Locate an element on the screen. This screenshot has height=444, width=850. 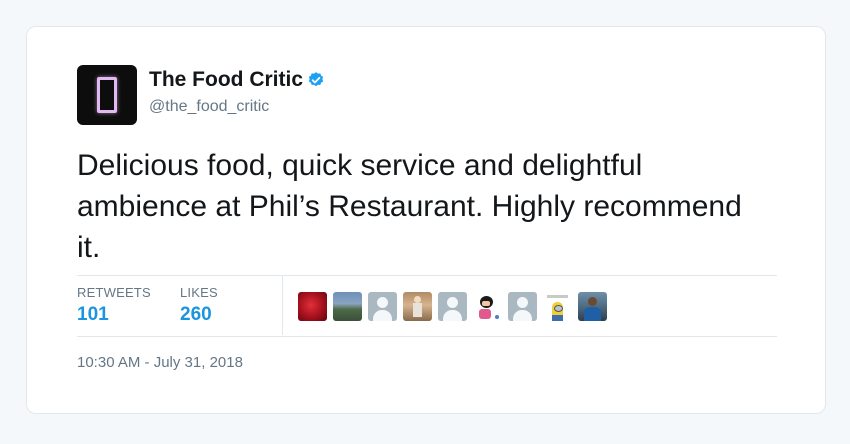
likes-stat: LIKES 260 is located at coordinates (199, 305).